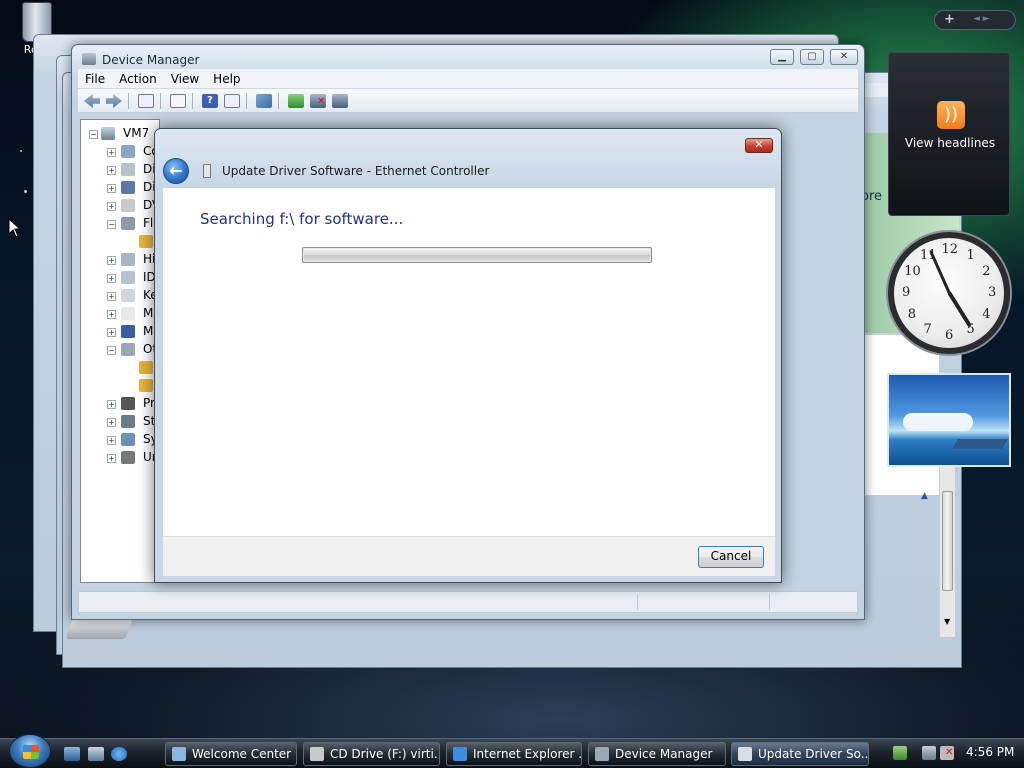 The image size is (1024, 768). I want to click on menu-file: File, so click(95, 77).